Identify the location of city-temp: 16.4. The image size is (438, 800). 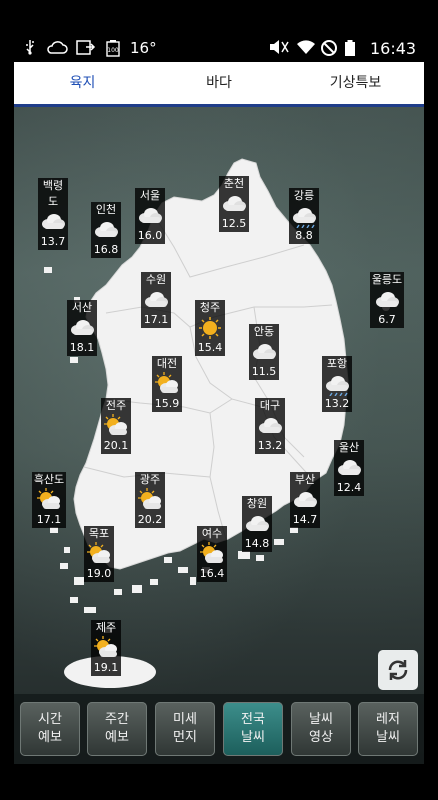
(212, 574).